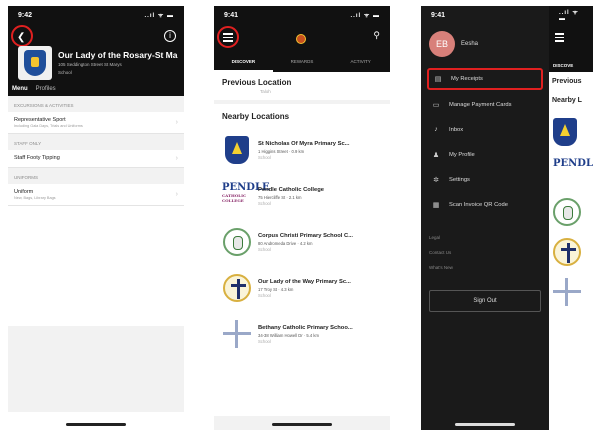  I want to click on nearby-locations-title: Nearby L, so click(567, 100).